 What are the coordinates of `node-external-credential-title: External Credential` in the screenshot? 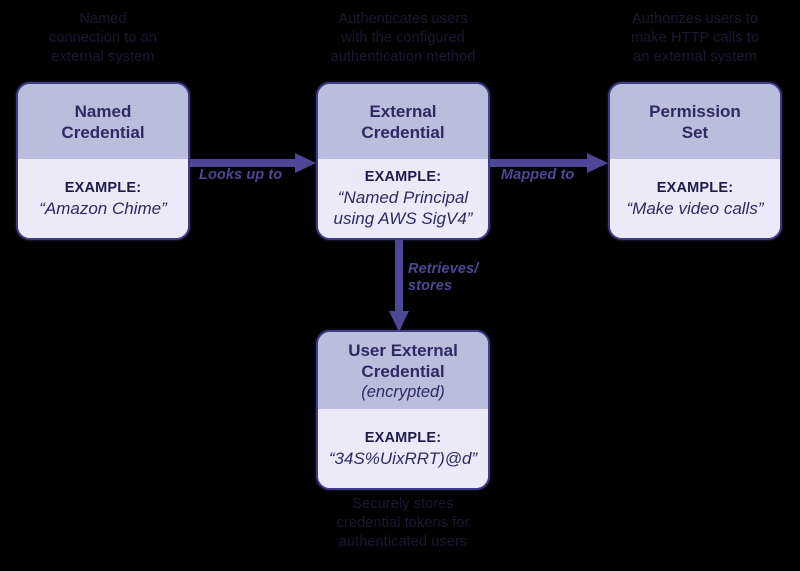 It's located at (403, 121).